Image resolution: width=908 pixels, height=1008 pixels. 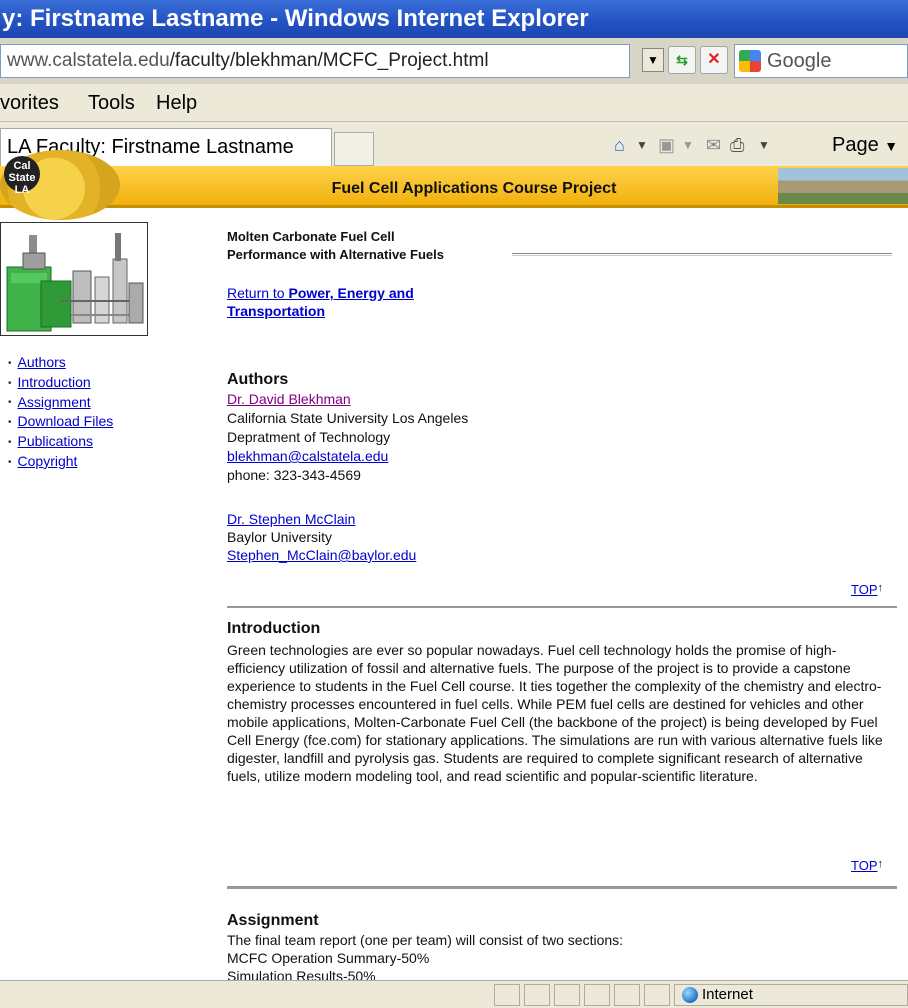 I want to click on nav-item-authors: • Authors, so click(x=37, y=362).